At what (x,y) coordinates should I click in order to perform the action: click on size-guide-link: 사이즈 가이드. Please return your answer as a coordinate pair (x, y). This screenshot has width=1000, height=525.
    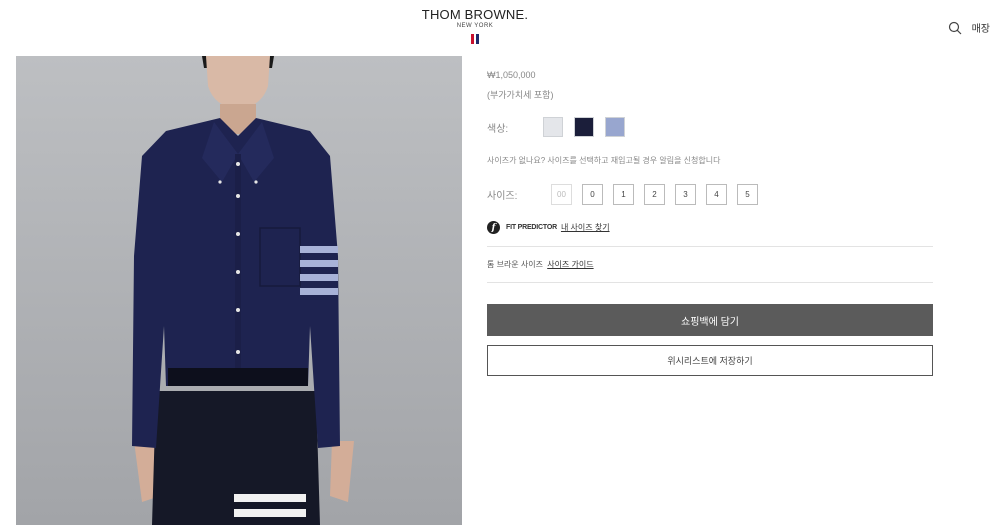
    Looking at the image, I should click on (570, 264).